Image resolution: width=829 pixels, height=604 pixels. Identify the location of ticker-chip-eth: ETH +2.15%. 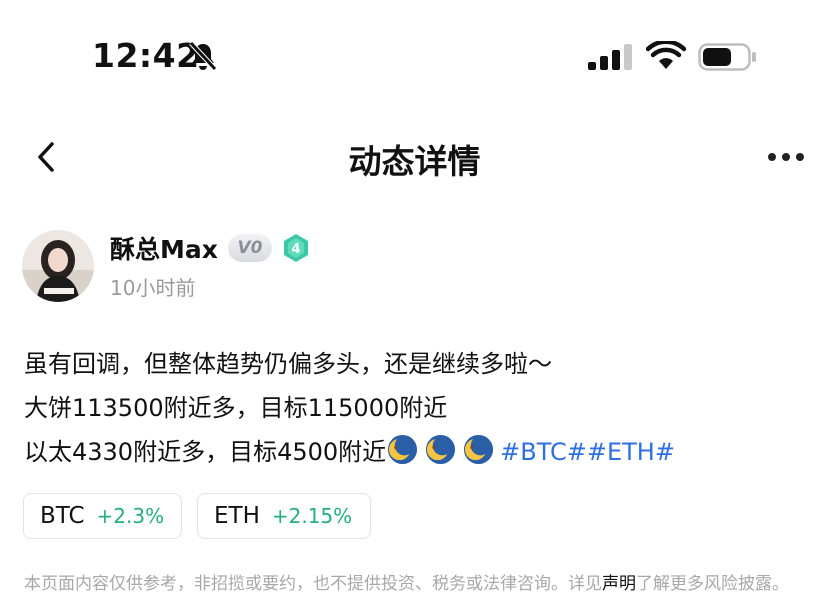
(284, 516).